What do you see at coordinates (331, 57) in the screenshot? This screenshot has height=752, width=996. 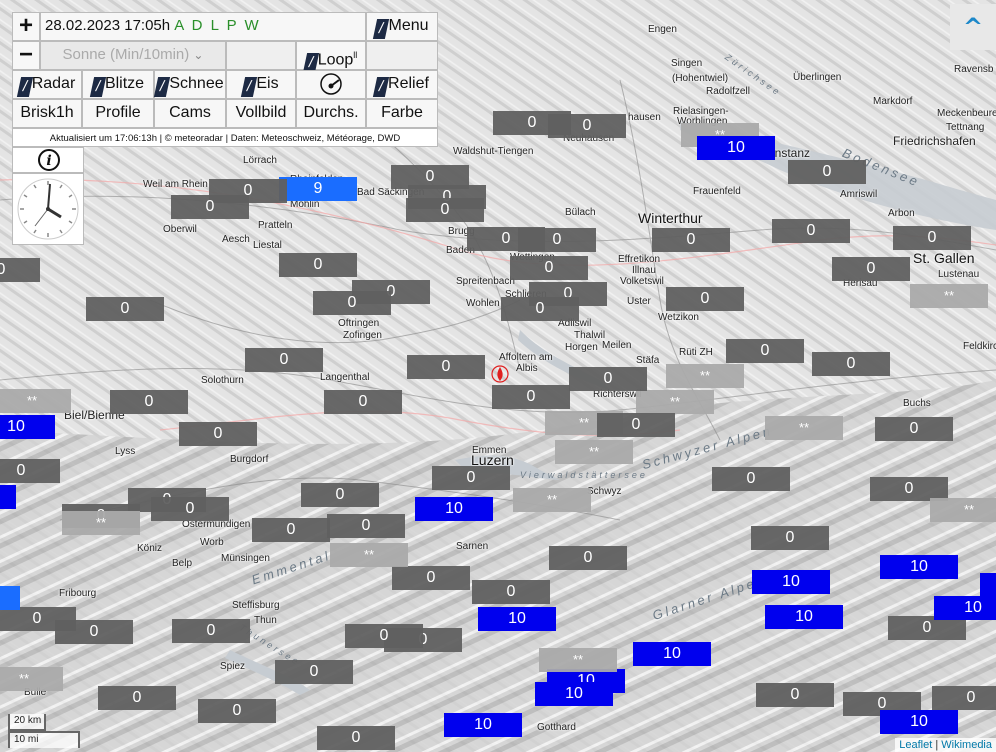 I see `loop-button: / Loopll` at bounding box center [331, 57].